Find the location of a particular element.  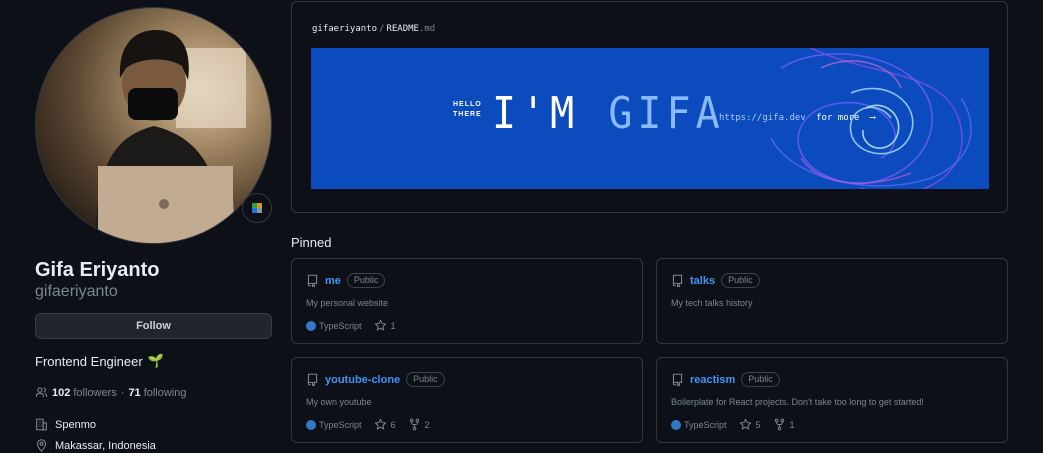

pinned-repo-card: talks Public My tech talks history is located at coordinates (832, 301).